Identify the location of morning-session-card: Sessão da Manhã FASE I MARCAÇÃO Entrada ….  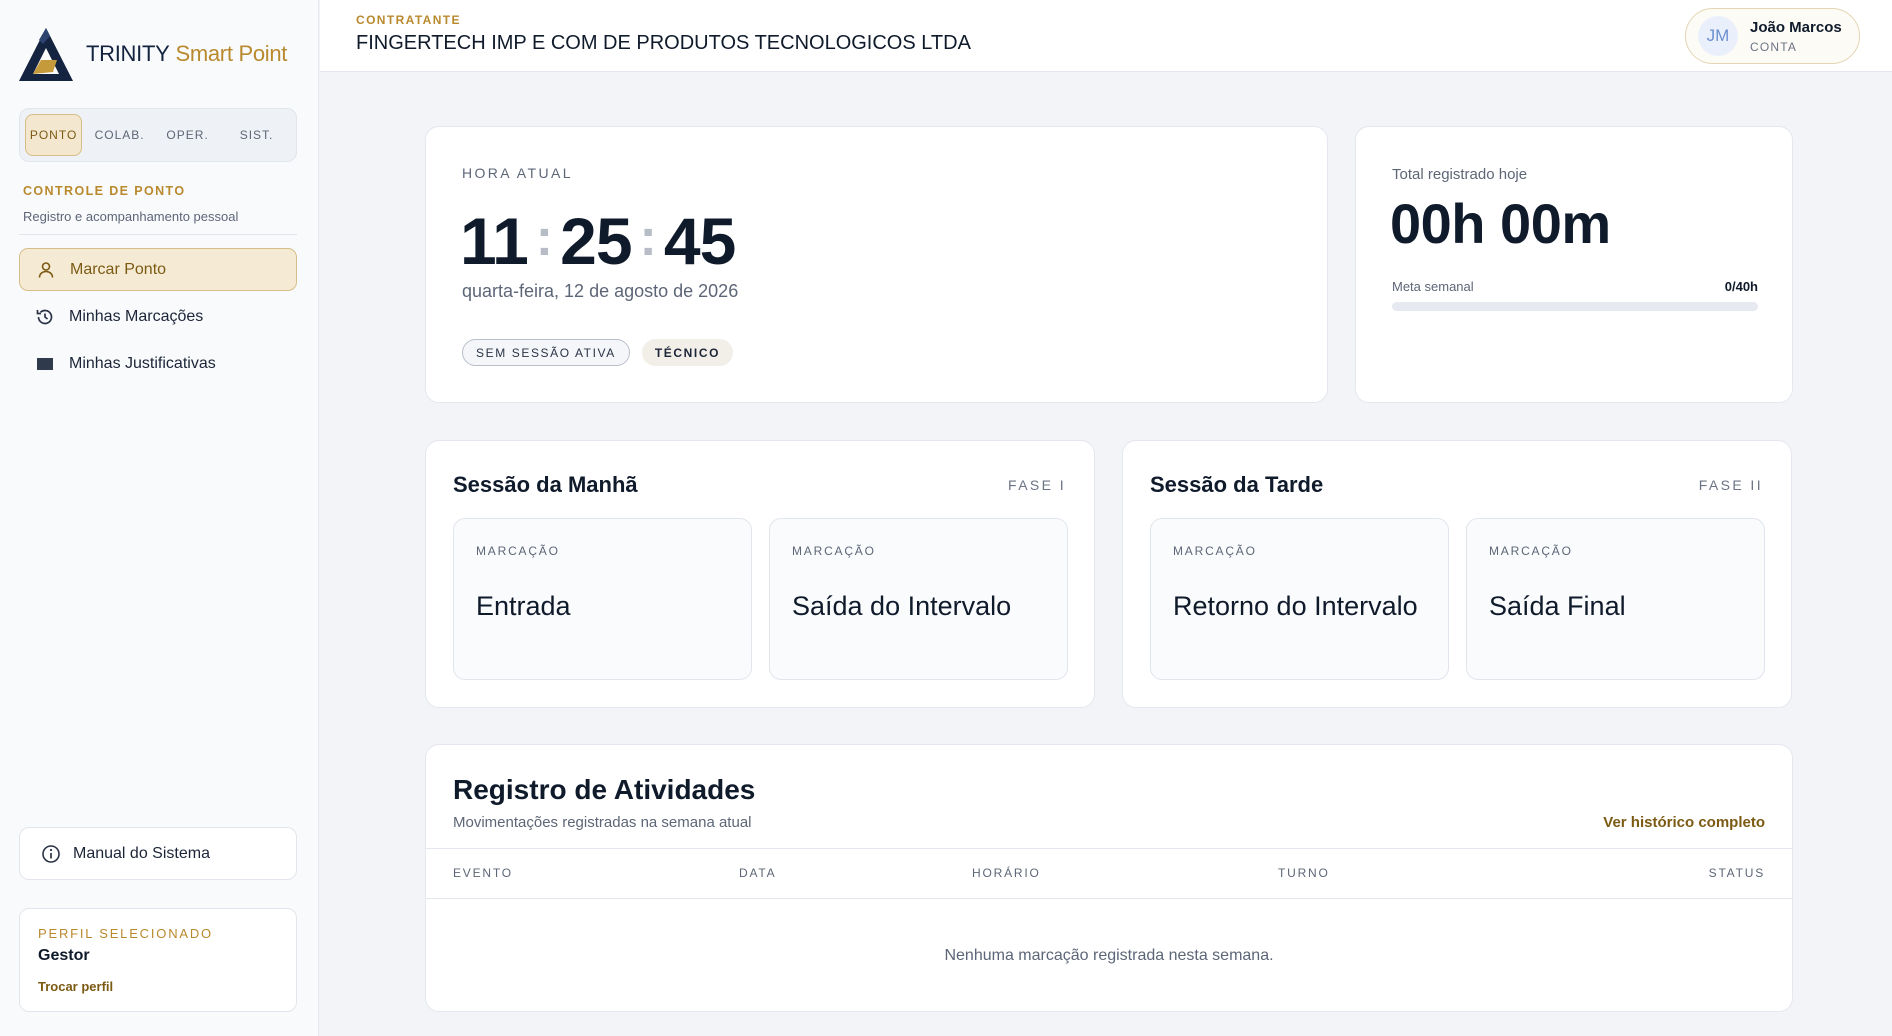
(760, 574).